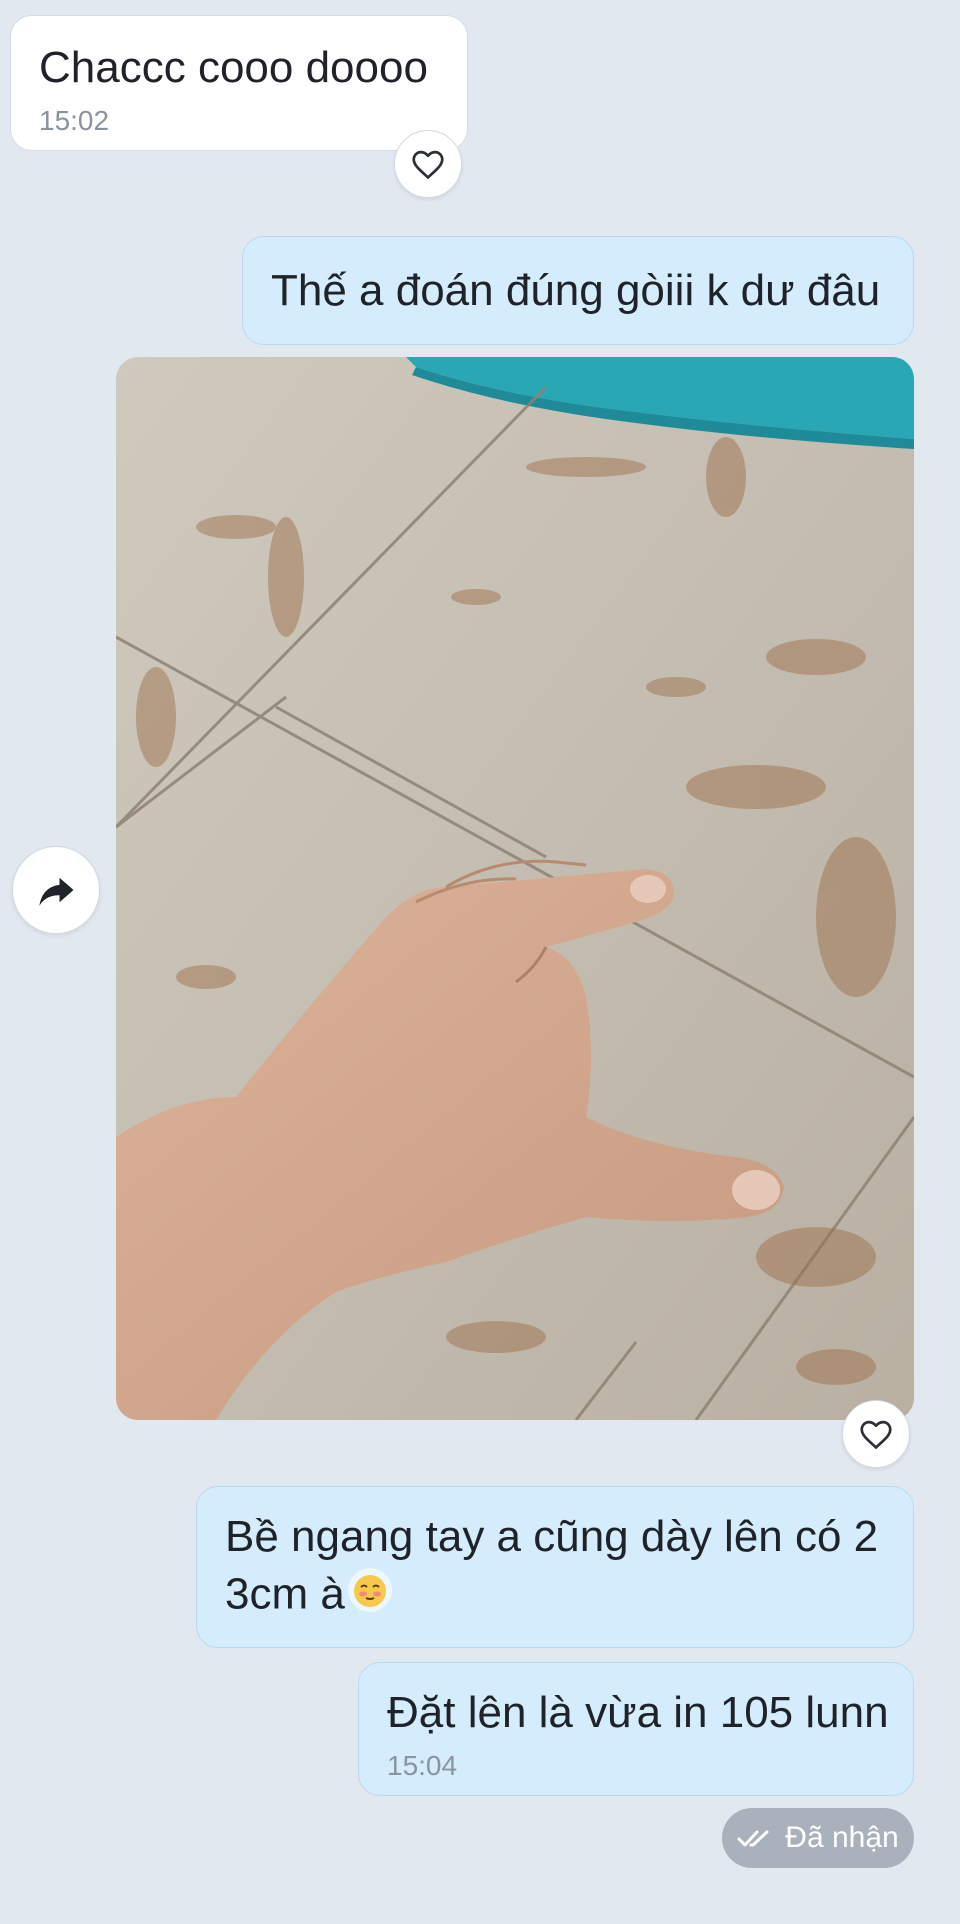 The image size is (960, 1924). I want to click on status-label: Đã nhận, so click(842, 1837).